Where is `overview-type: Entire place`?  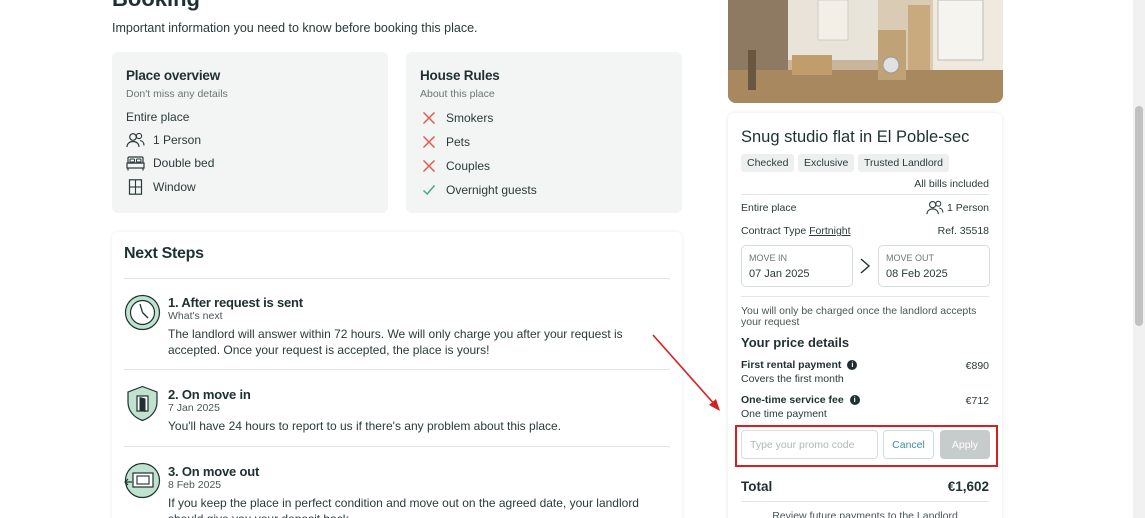 overview-type: Entire place is located at coordinates (157, 117).